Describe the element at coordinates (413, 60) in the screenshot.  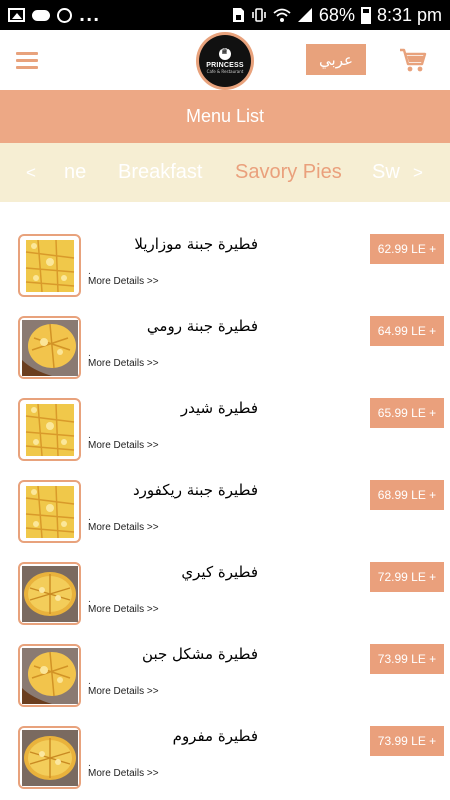
I see `cart-icon` at that location.